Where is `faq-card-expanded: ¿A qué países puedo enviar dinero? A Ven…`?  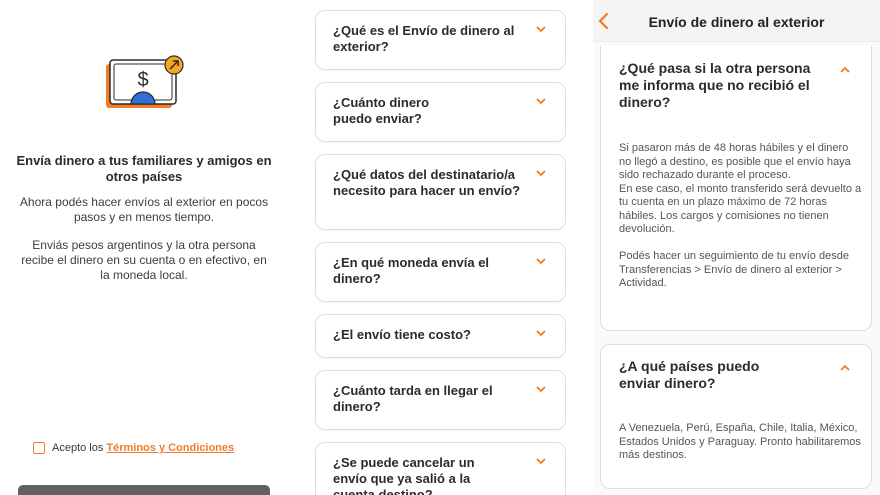 faq-card-expanded: ¿A qué países puedo enviar dinero? A Ven… is located at coordinates (736, 416).